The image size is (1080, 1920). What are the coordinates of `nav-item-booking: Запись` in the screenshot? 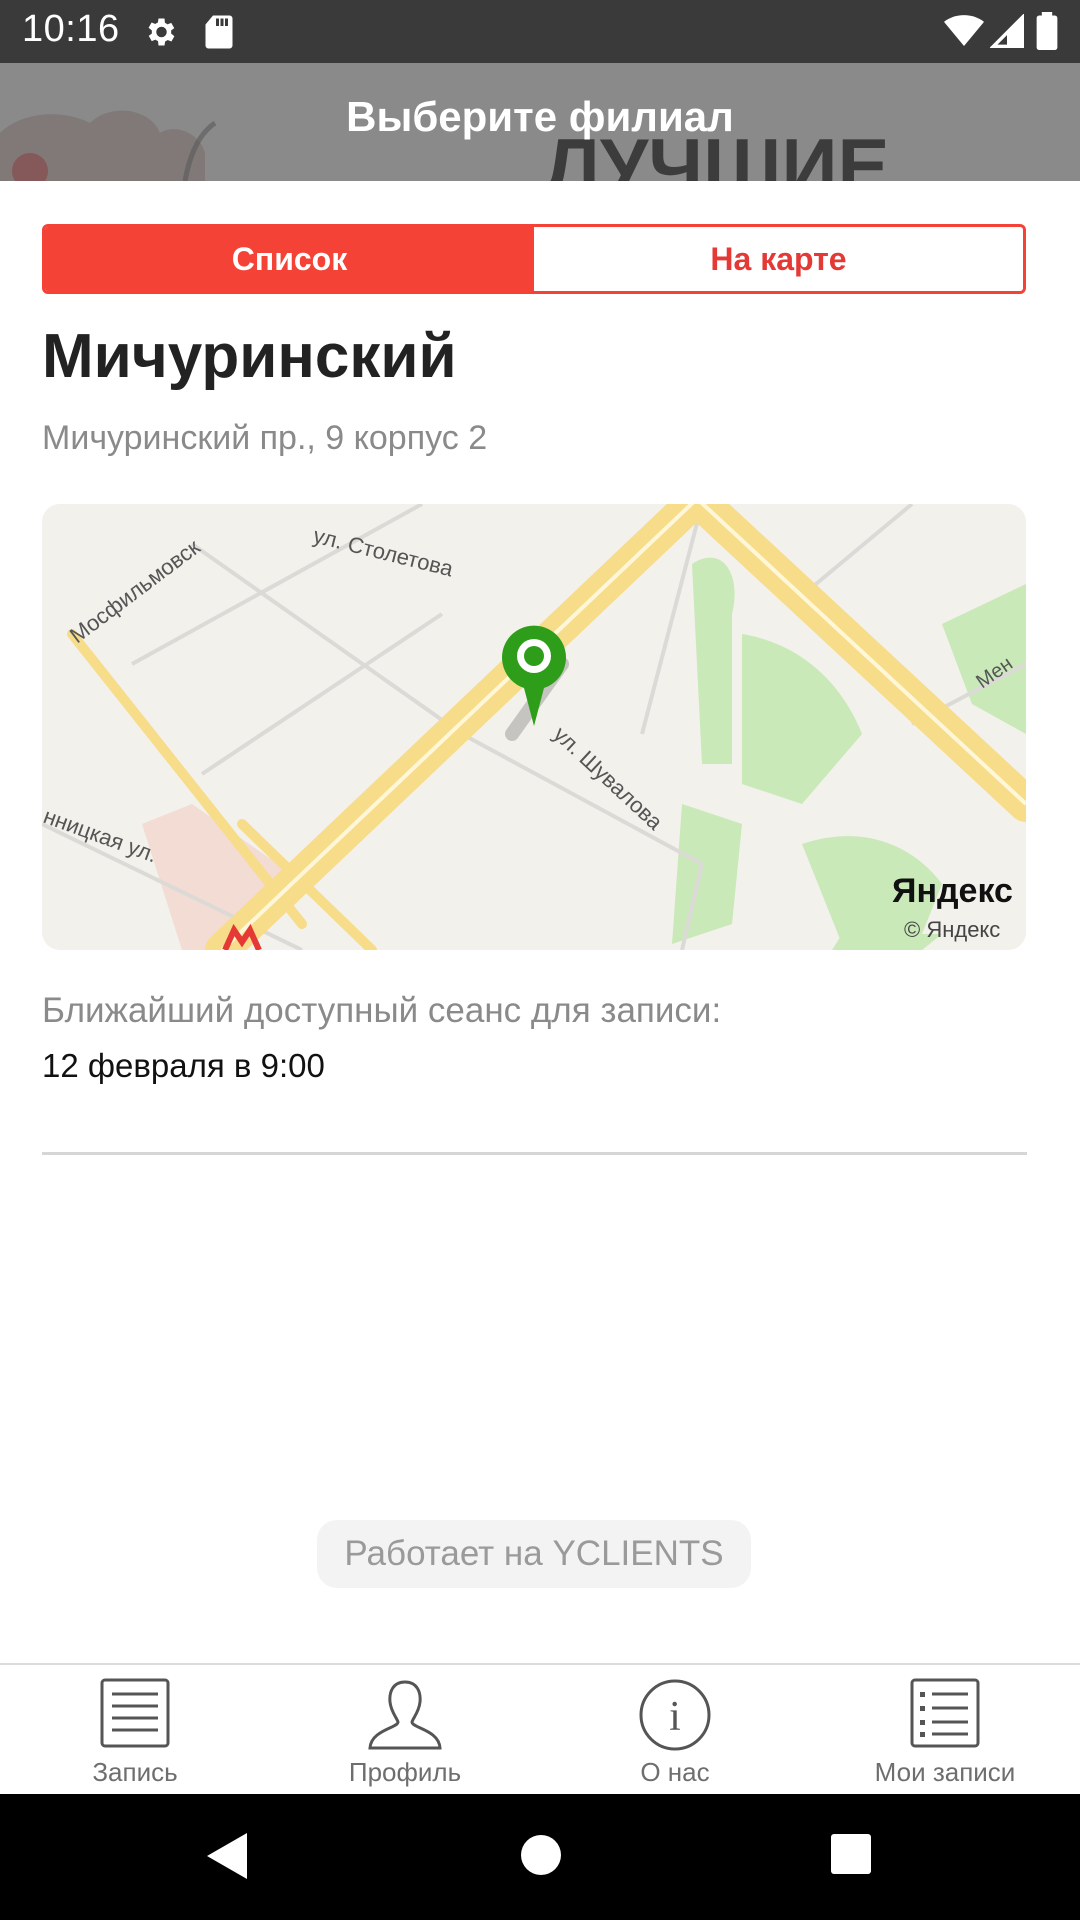 It's located at (135, 1729).